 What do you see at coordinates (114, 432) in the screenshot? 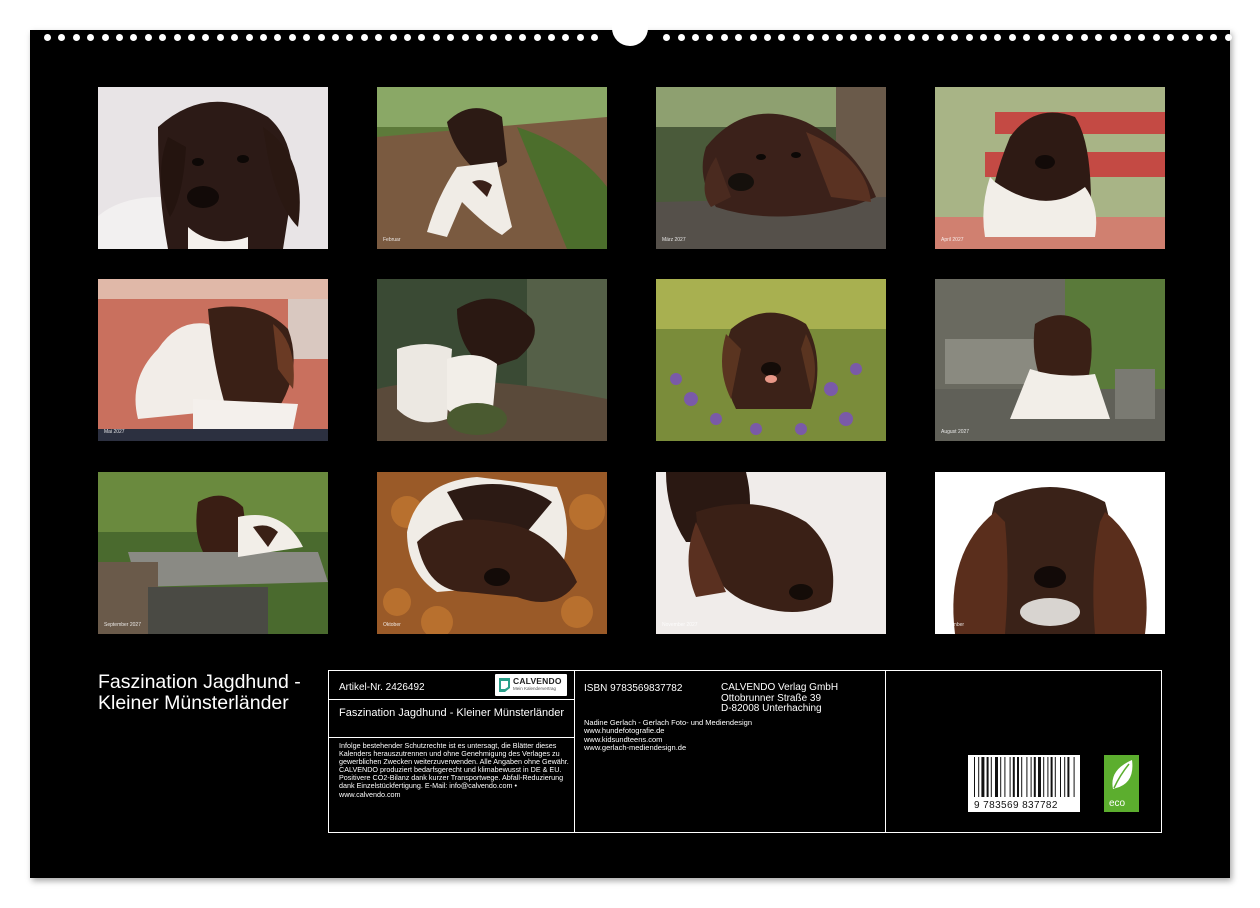
I see `month-label: Mai 2027` at bounding box center [114, 432].